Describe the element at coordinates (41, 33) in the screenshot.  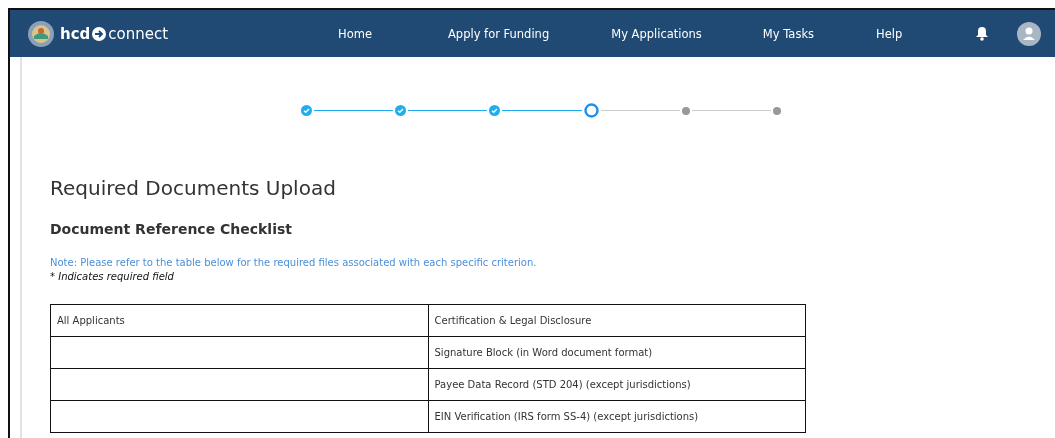
I see `seal-logo-icon` at that location.